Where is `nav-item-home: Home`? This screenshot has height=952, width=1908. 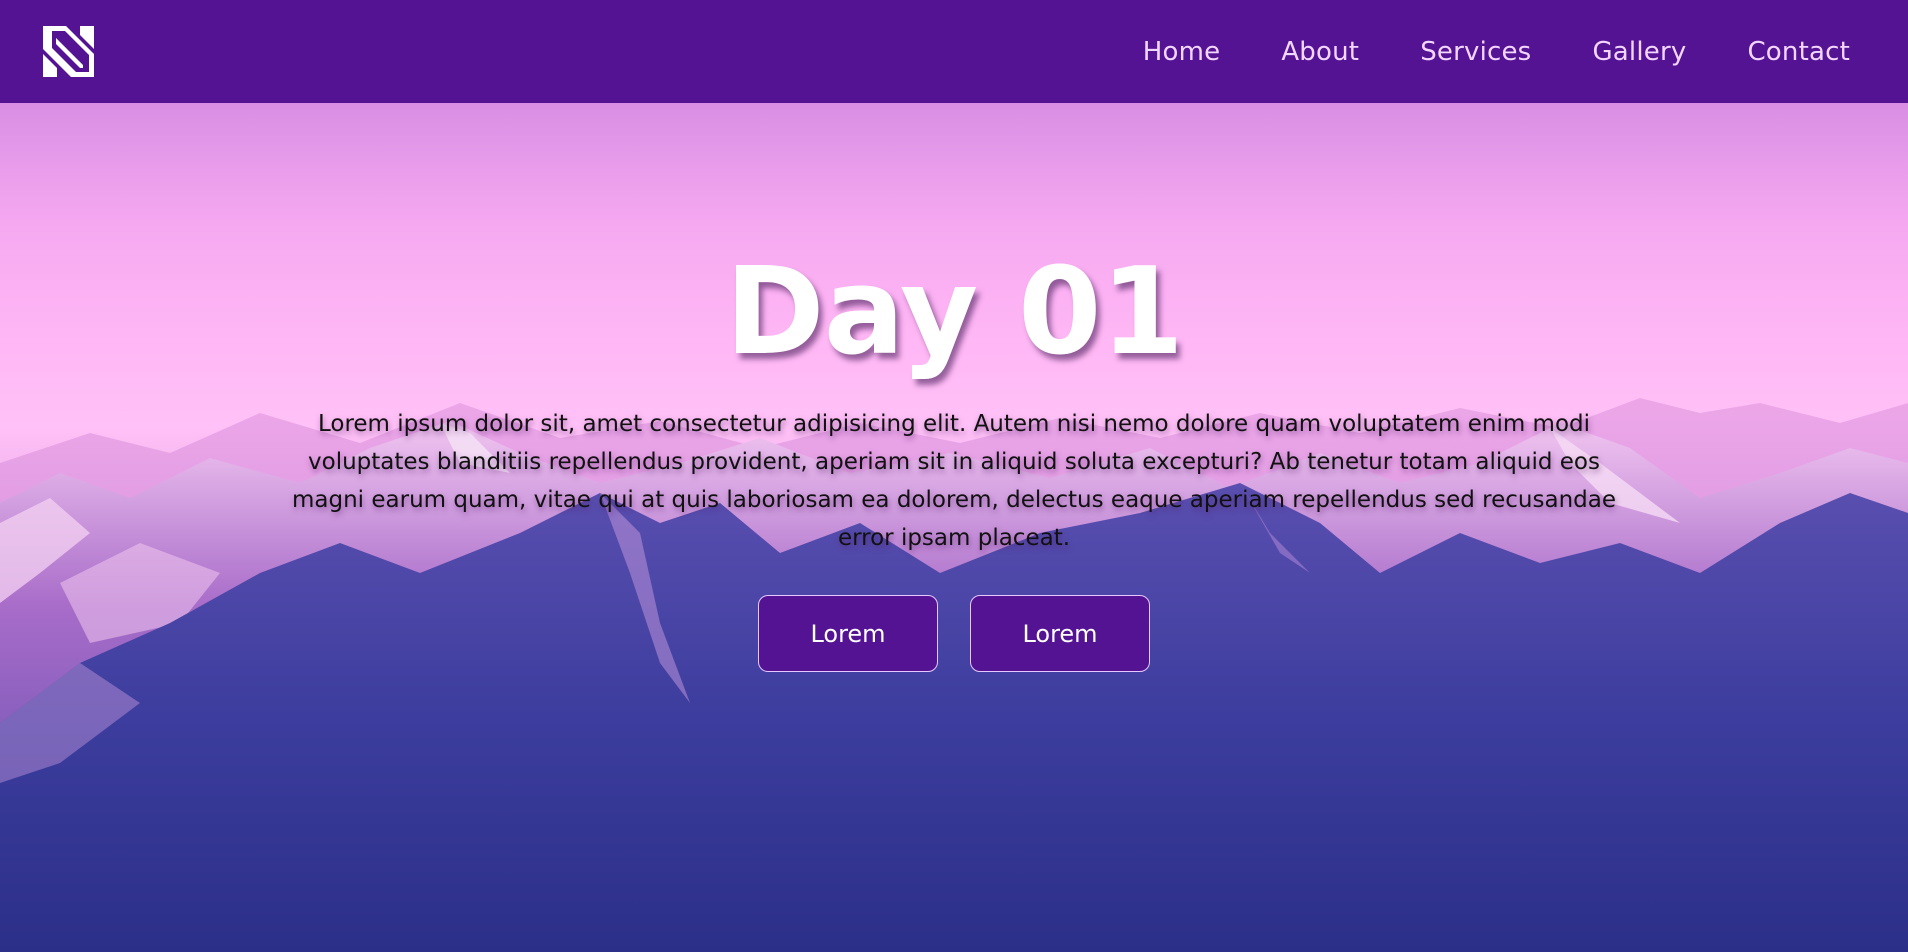 nav-item-home: Home is located at coordinates (1182, 52).